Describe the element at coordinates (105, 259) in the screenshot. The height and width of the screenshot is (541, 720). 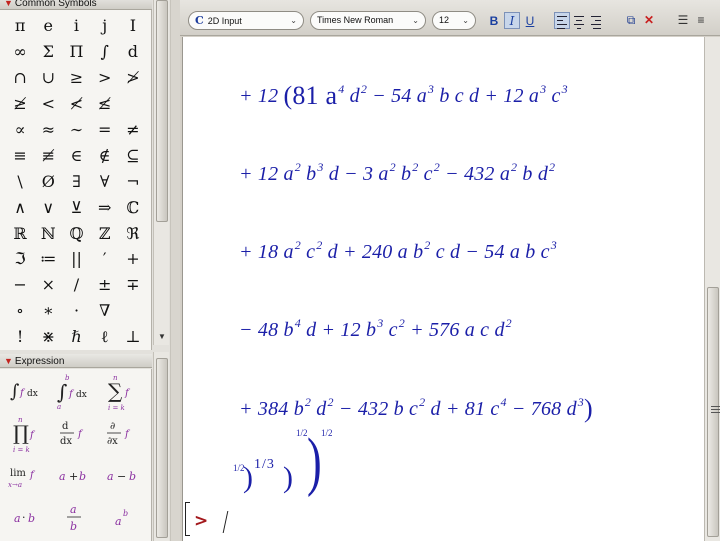
I see `symbol-button: ′` at that location.